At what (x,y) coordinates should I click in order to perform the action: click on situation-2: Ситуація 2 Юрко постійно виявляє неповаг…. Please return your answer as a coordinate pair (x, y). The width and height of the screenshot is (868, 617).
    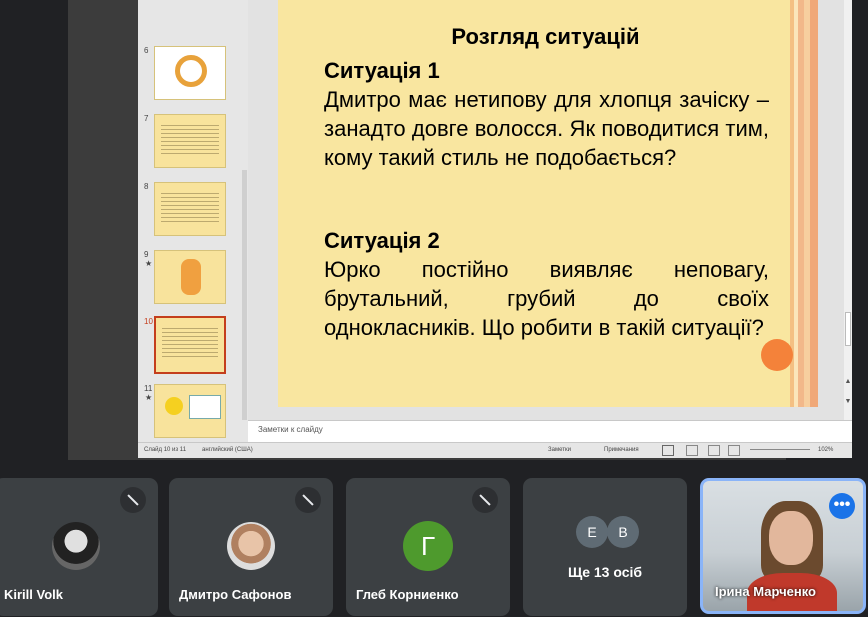
    Looking at the image, I should click on (546, 284).